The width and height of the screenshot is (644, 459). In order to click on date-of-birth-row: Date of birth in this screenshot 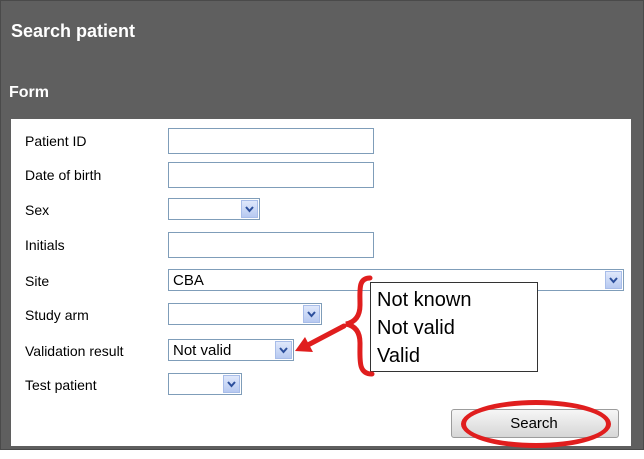, I will do `click(321, 175)`.